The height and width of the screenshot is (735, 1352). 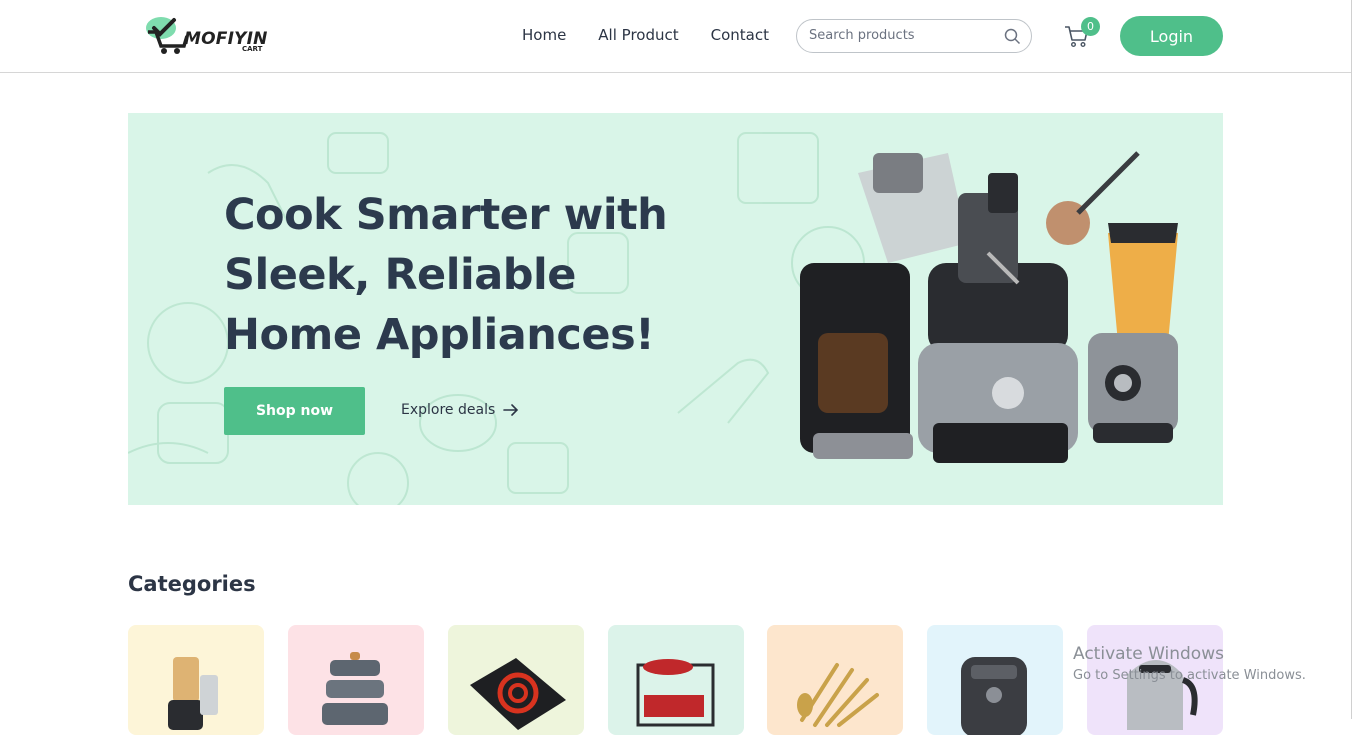 What do you see at coordinates (1090, 26) in the screenshot?
I see `cart-count-badge: 0` at bounding box center [1090, 26].